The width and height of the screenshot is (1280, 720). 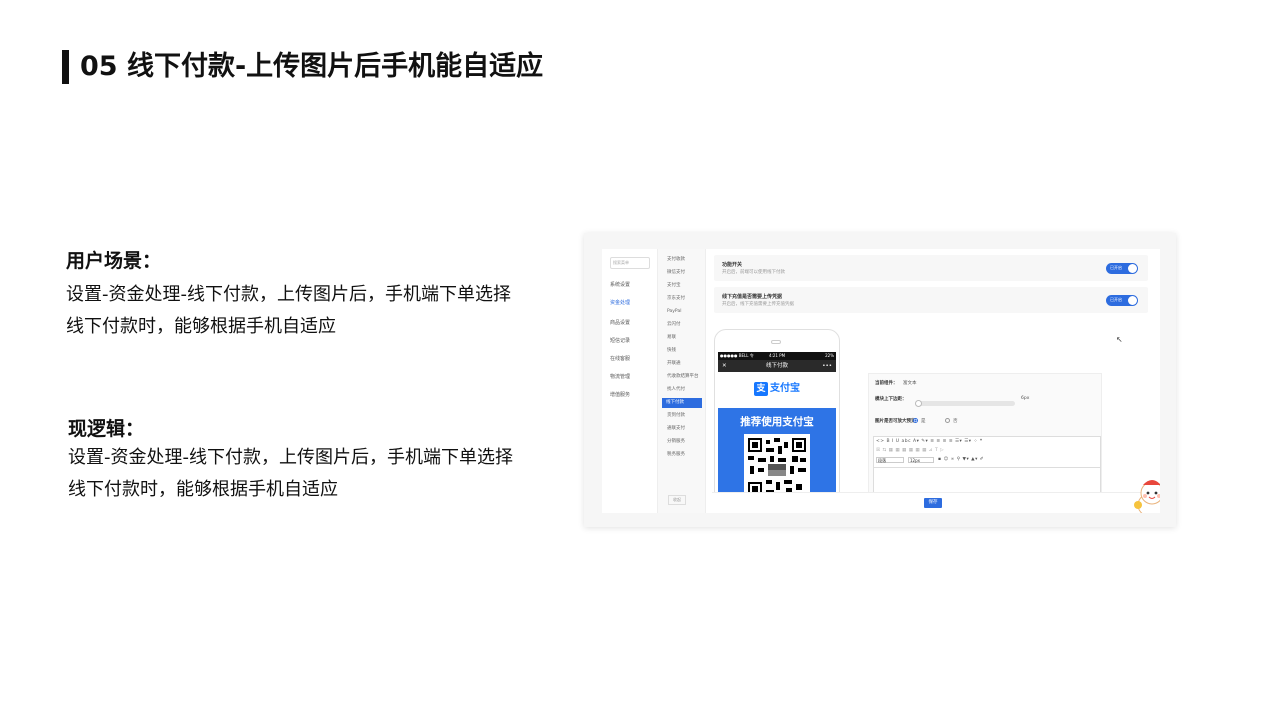 What do you see at coordinates (829, 355) in the screenshot?
I see `status-battery: 22%` at bounding box center [829, 355].